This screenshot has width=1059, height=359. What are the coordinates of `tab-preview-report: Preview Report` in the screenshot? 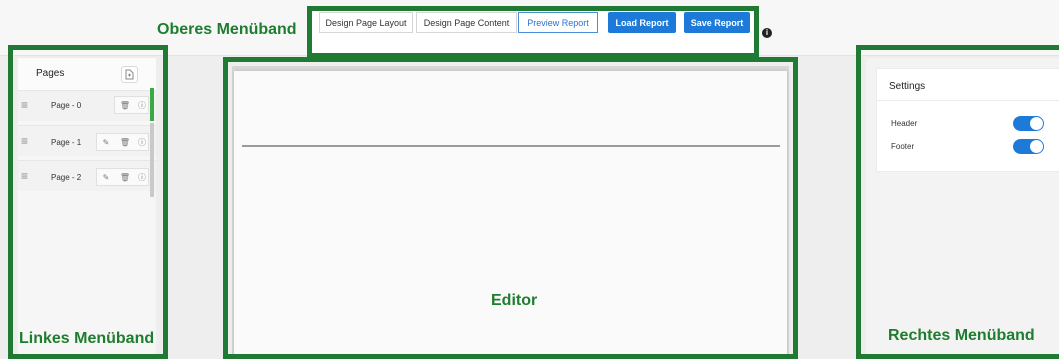 It's located at (558, 22).